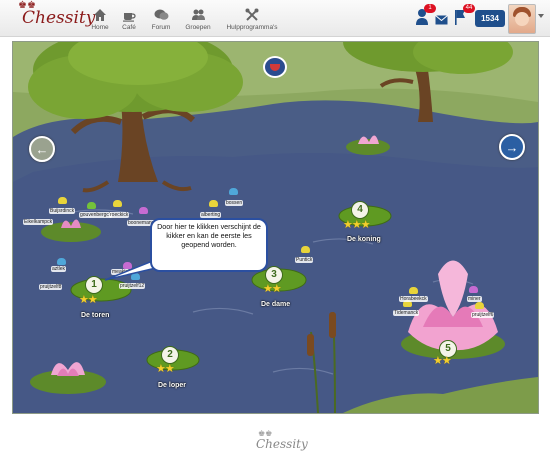  What do you see at coordinates (161, 13) in the screenshot?
I see `speech-bubbles-icon` at bounding box center [161, 13].